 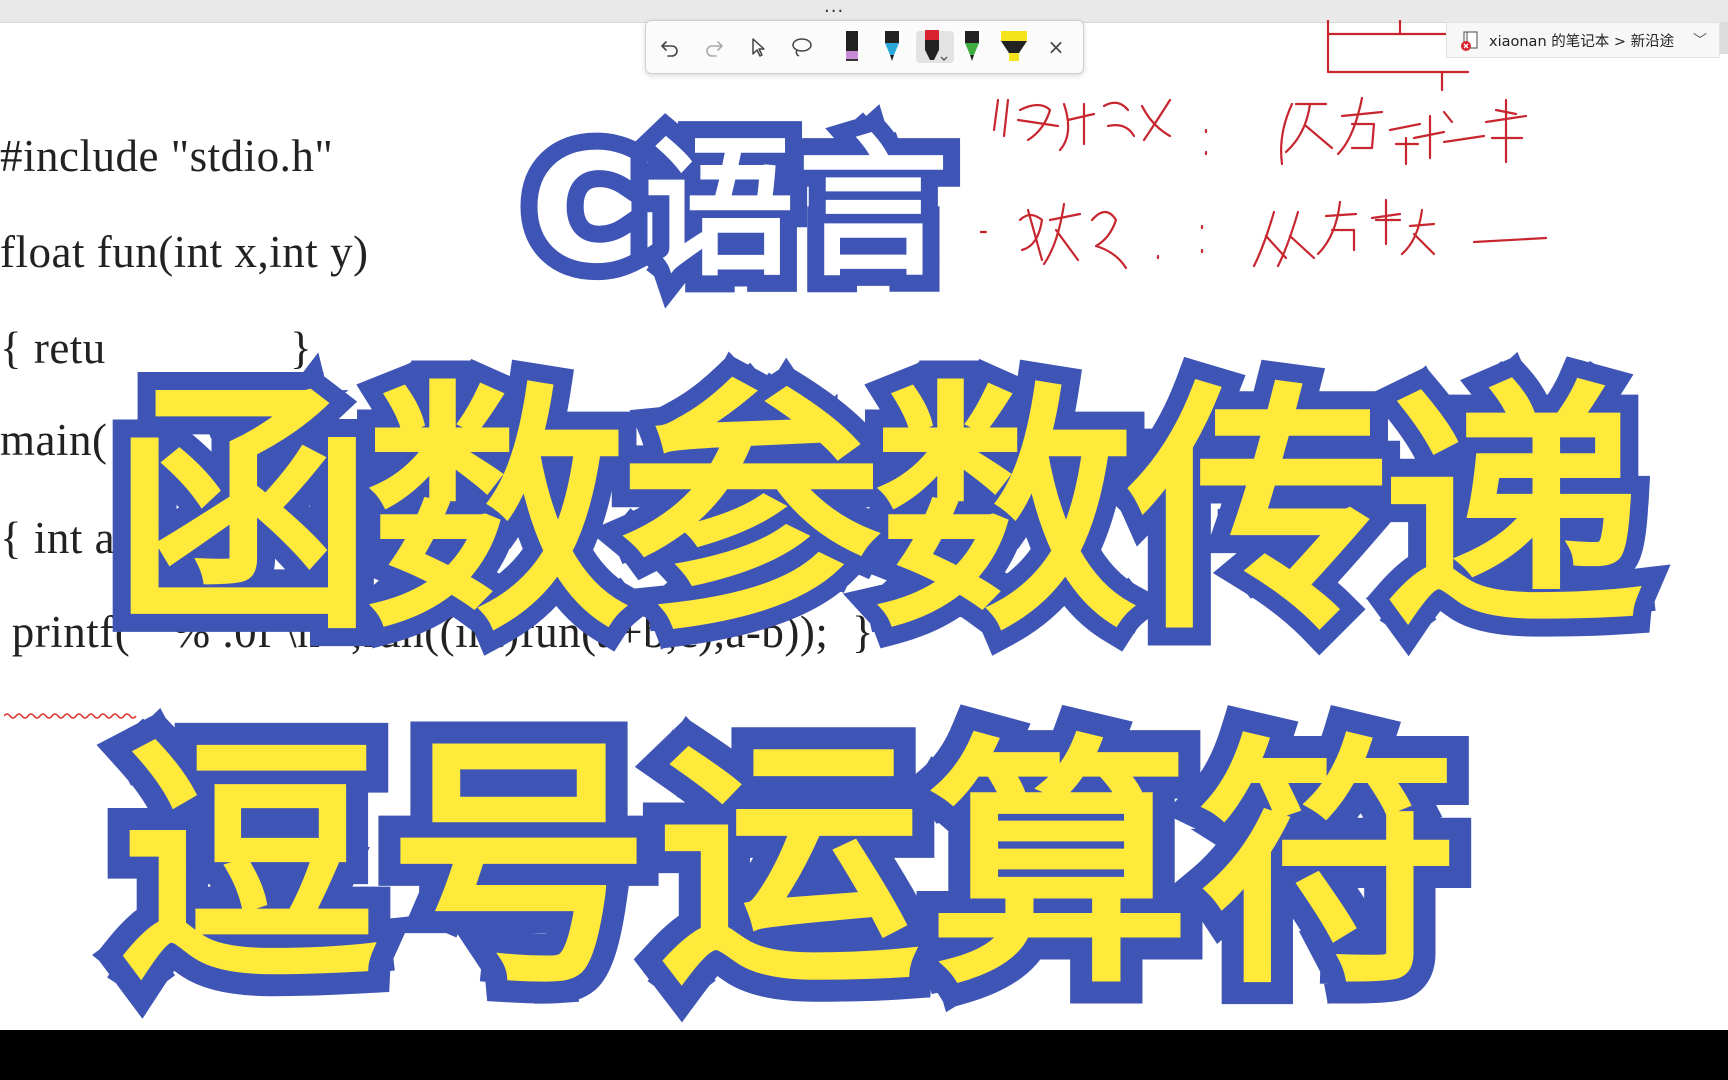 I want to click on ink-toolbar: ×, so click(x=864, y=47).